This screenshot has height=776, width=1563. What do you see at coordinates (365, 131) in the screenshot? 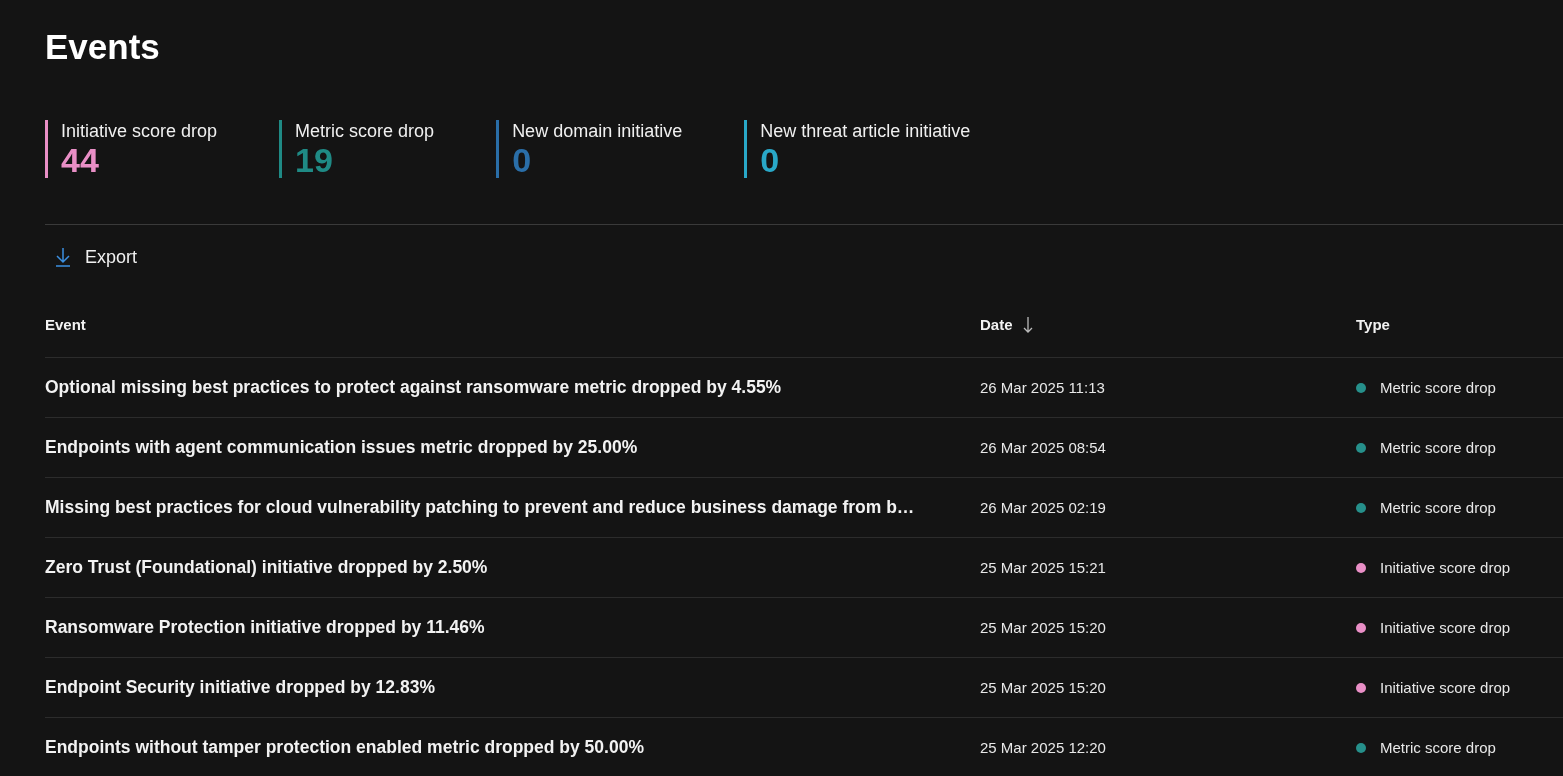
I see `stat-label: Metric score drop` at bounding box center [365, 131].